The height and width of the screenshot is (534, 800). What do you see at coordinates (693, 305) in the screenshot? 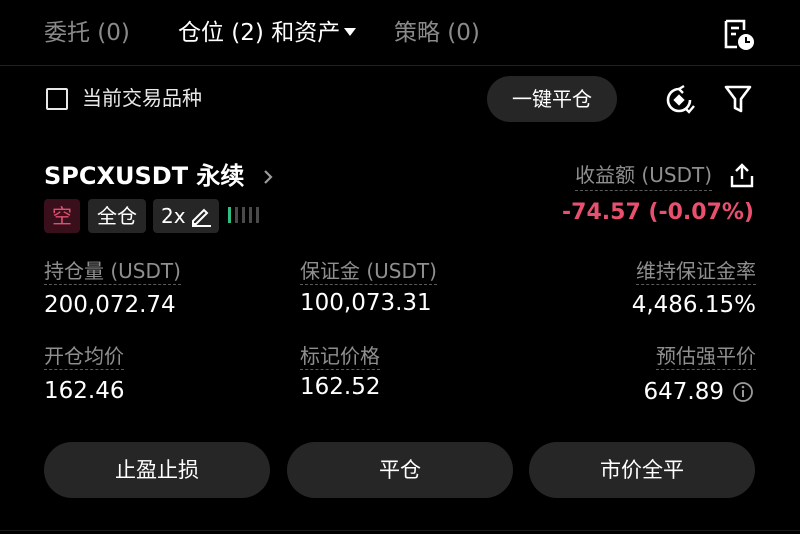
I see `maintenance-margin-ratio-value: 4,486.15%` at bounding box center [693, 305].